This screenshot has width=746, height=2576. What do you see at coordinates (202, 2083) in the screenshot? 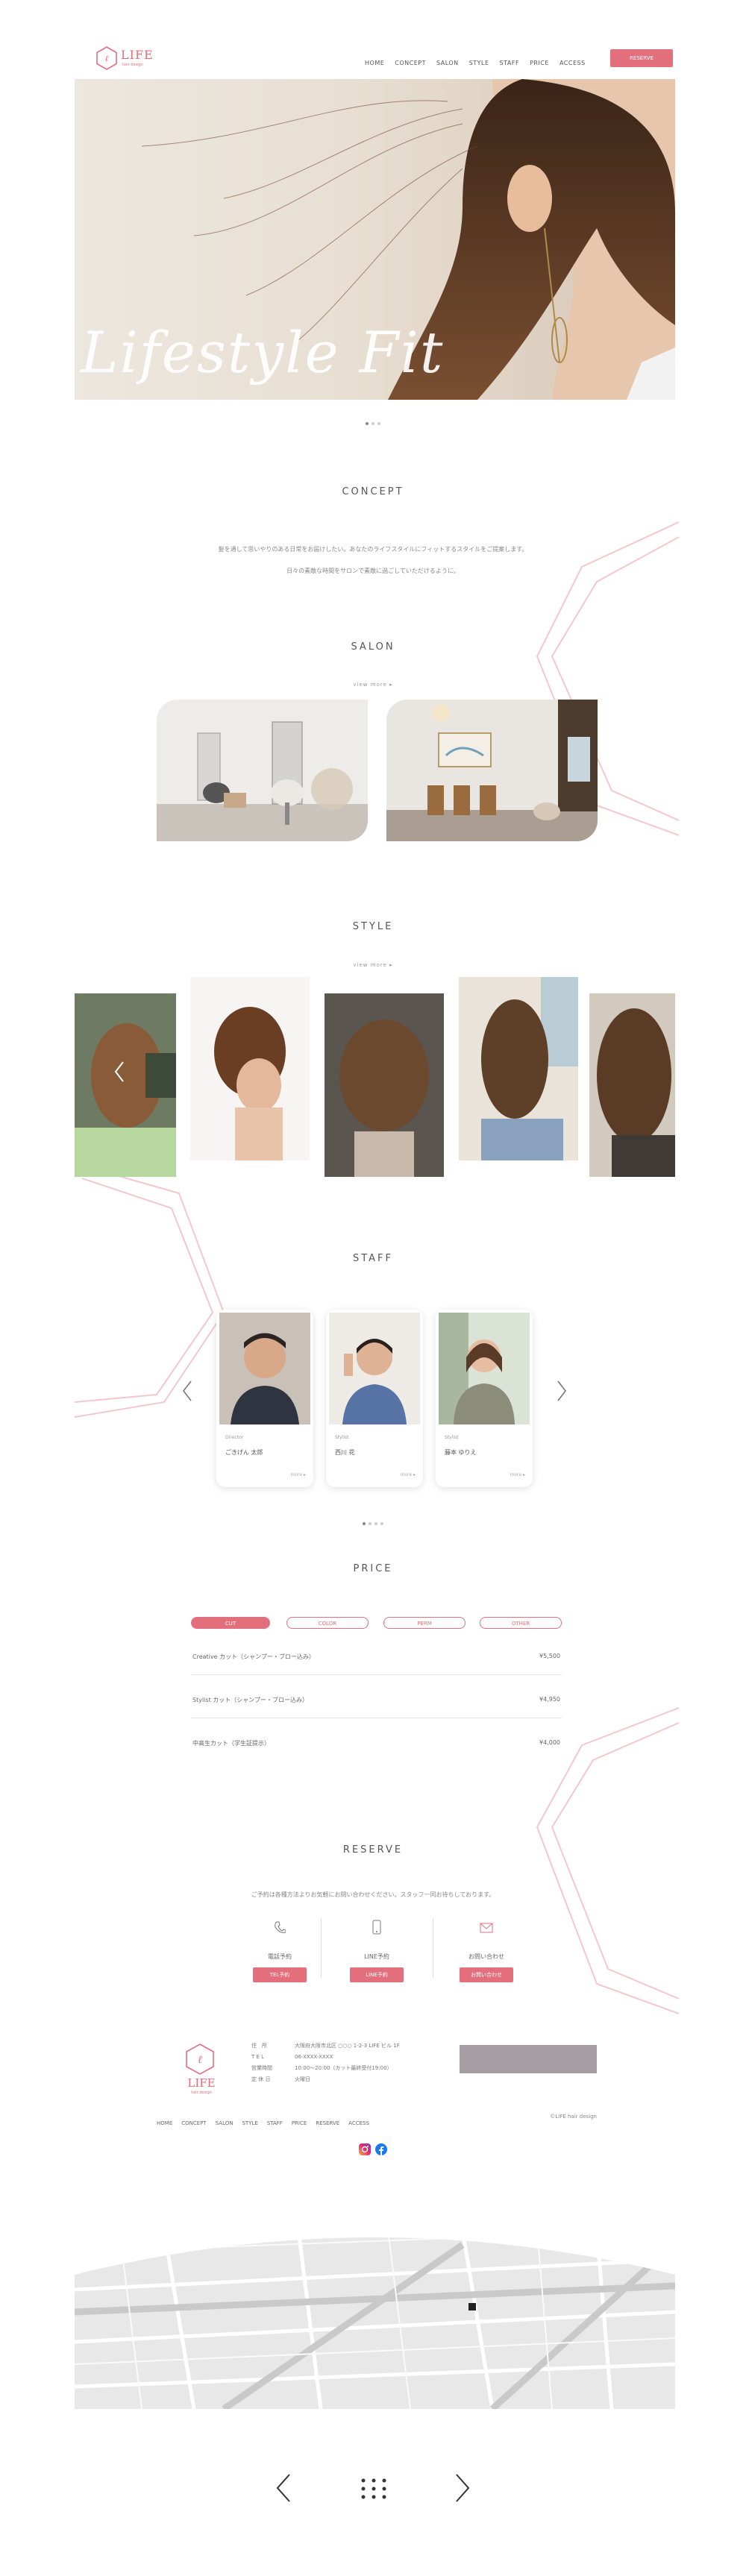
I see `footer-logo-text: LIFE` at bounding box center [202, 2083].